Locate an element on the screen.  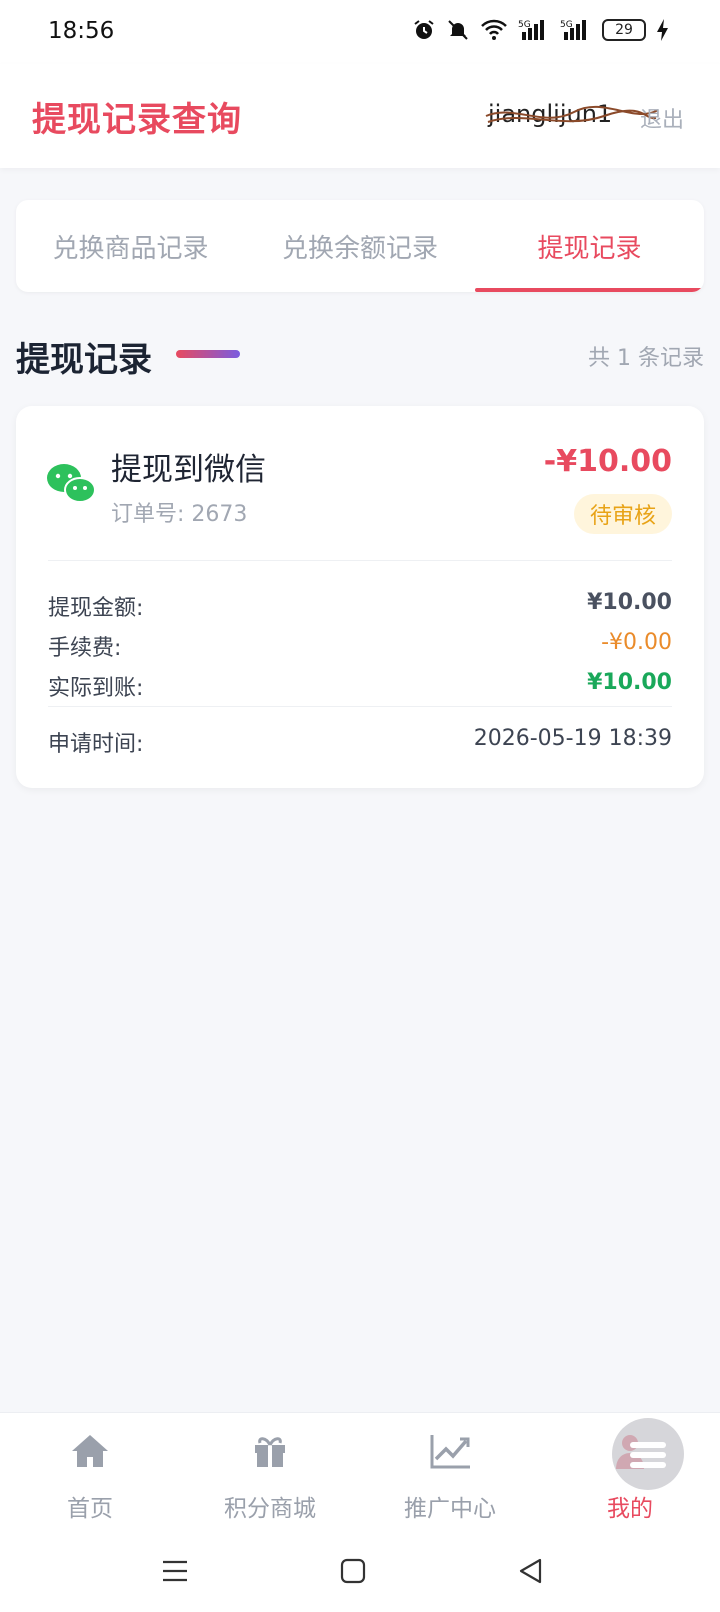
wechat-icon is located at coordinates (71, 483).